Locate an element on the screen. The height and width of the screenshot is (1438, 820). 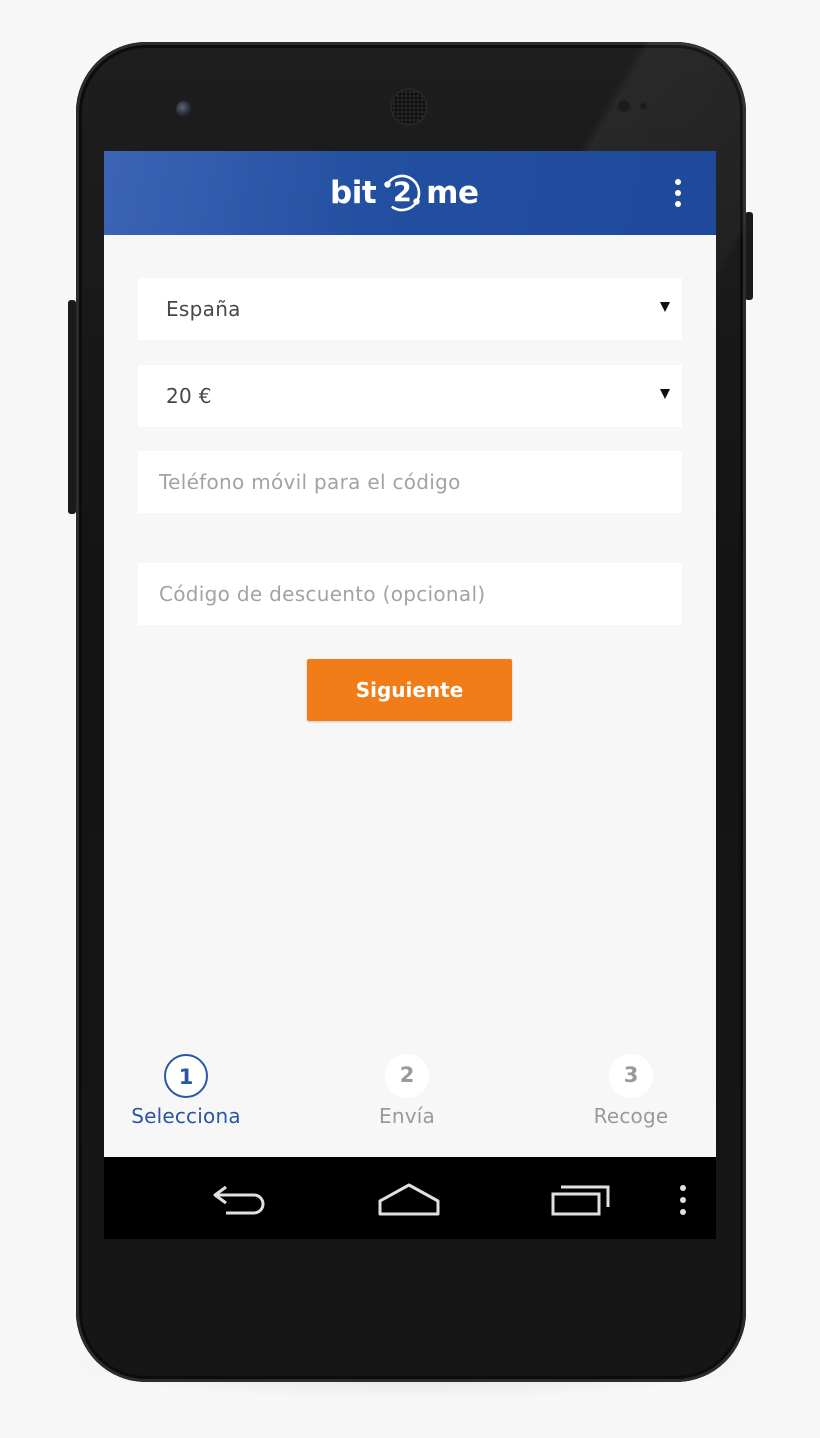
amount-value: 20 € is located at coordinates (189, 396).